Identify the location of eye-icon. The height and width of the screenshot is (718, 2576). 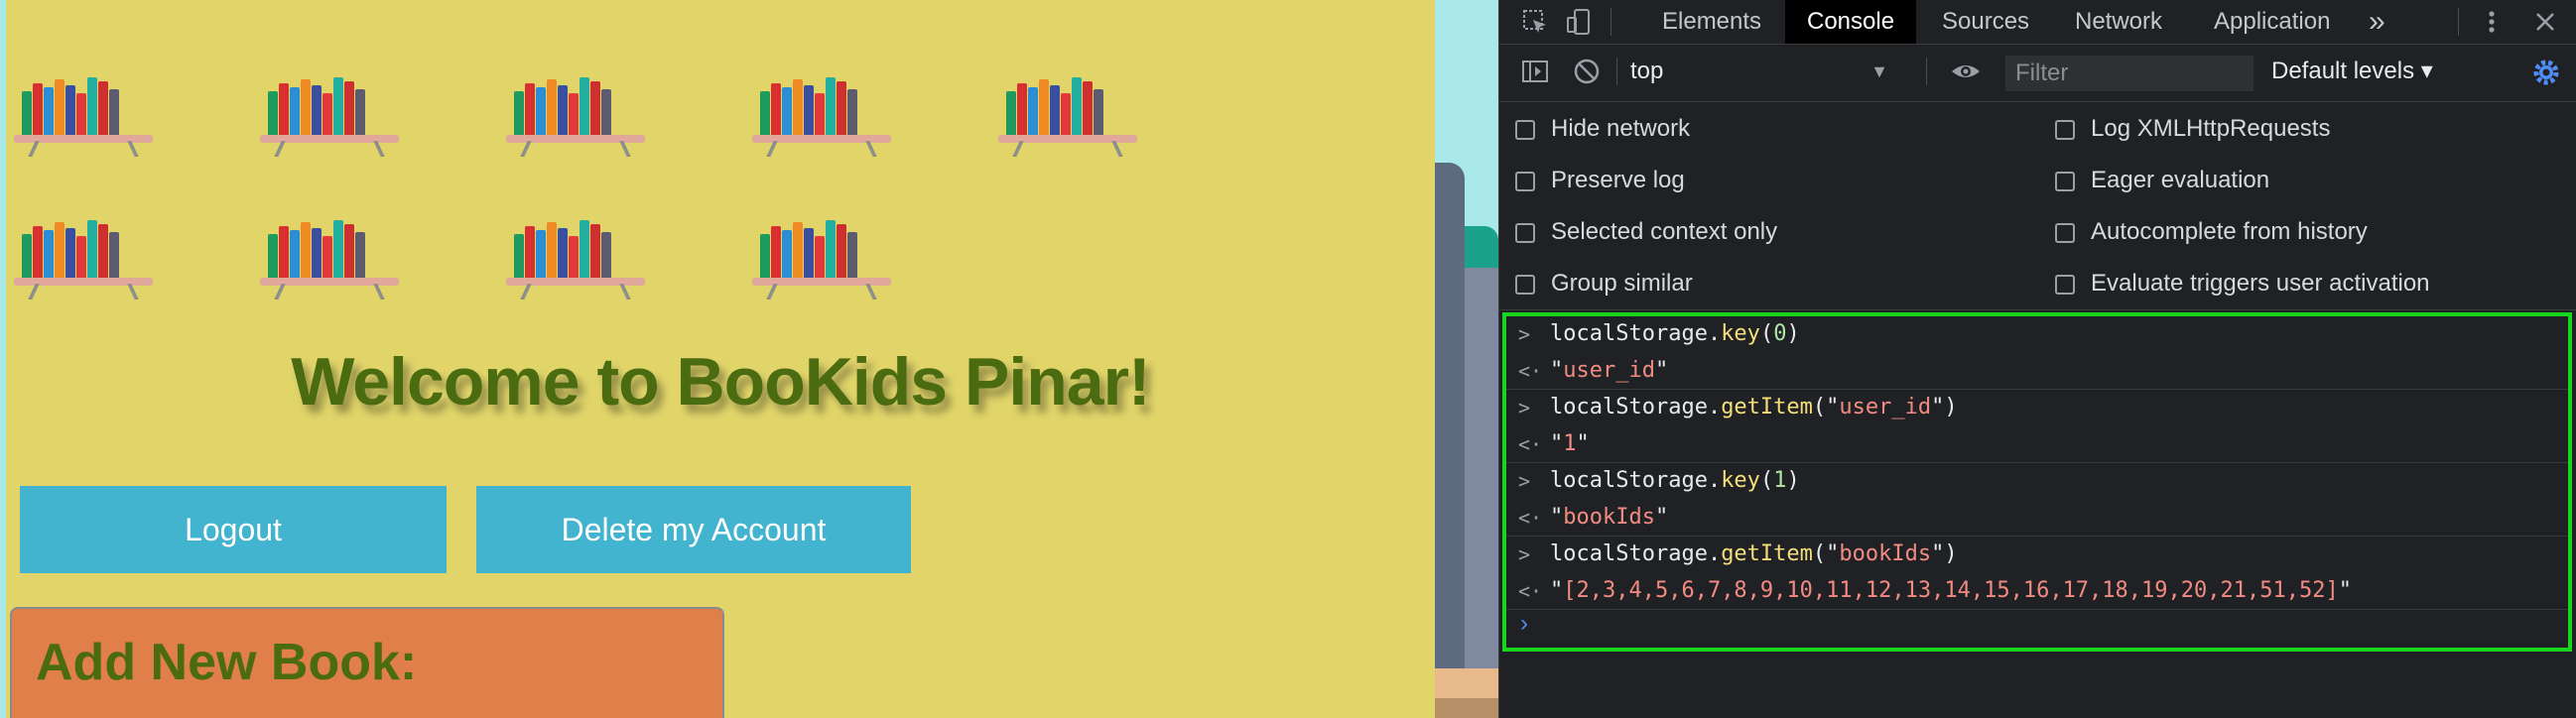
(1965, 71).